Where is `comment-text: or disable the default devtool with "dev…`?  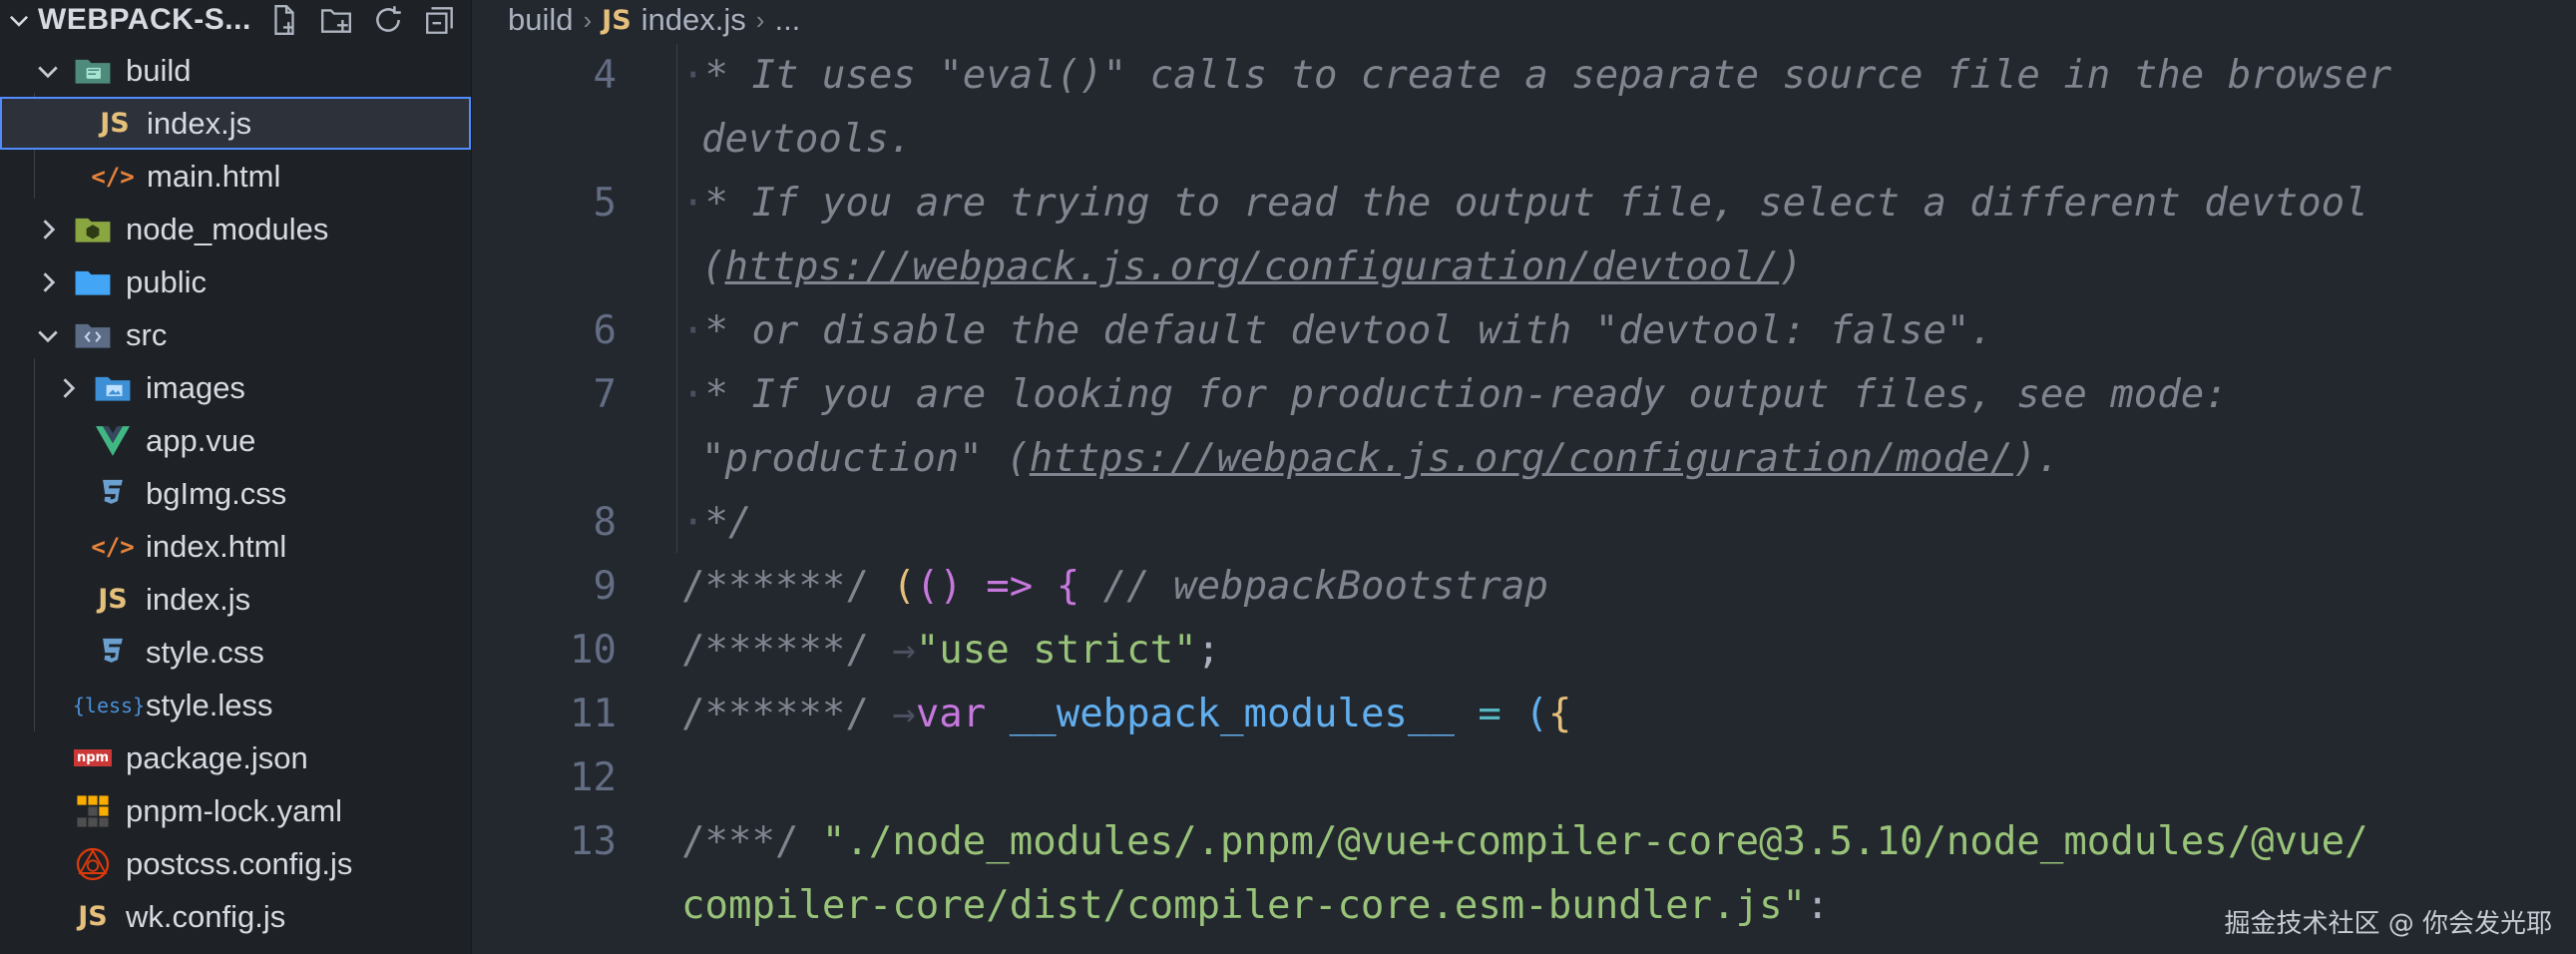 comment-text: or disable the default devtool with "dev… is located at coordinates (1372, 330).